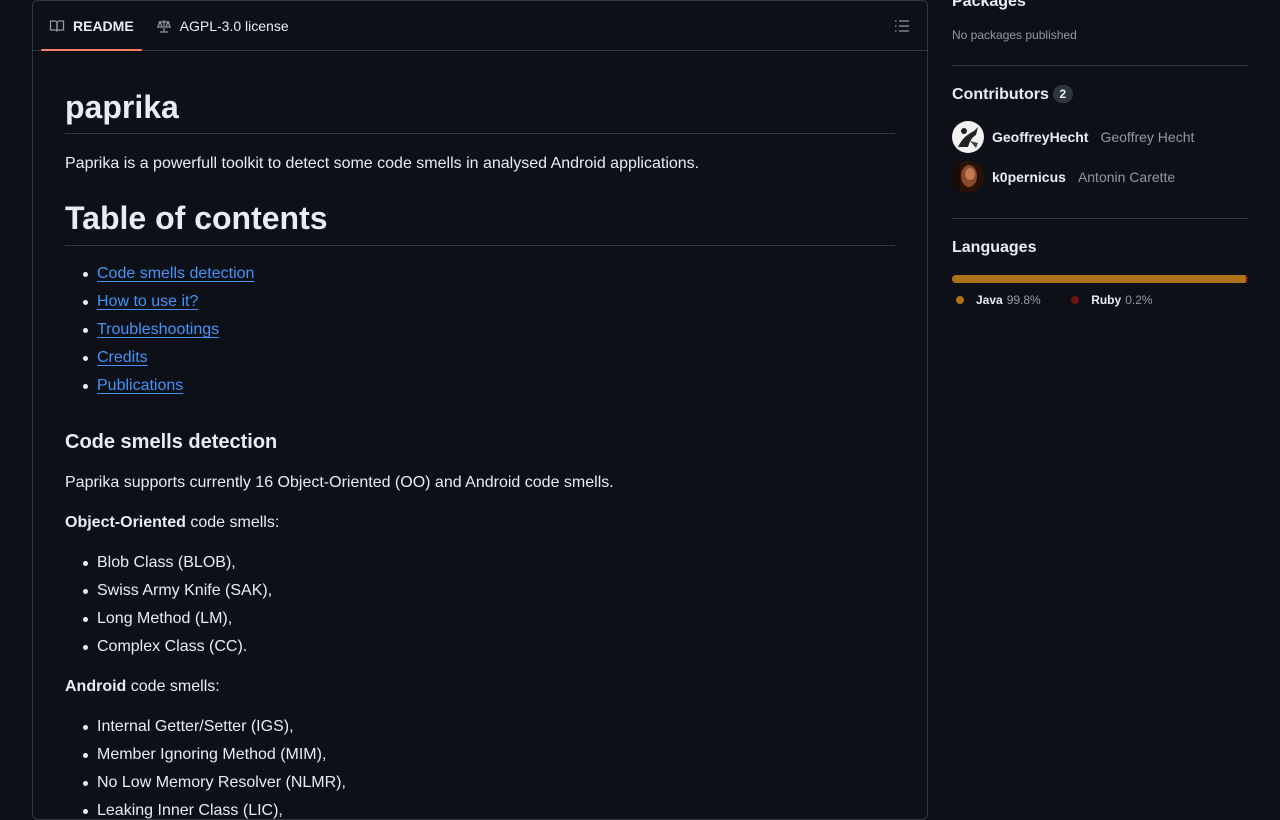  I want to click on languages-section: Languages Java 99.8% Ruby 0.2%, so click(1100, 264).